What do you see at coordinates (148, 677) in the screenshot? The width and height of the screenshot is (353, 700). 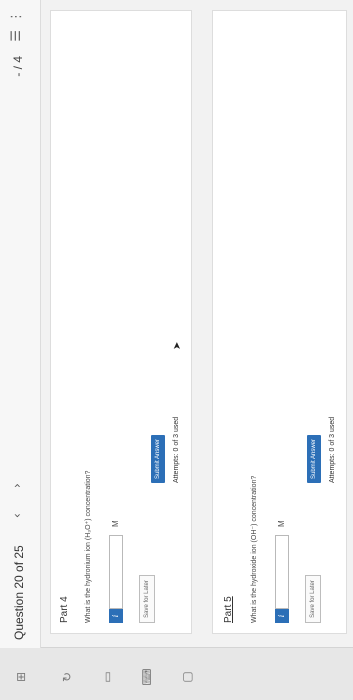 I see `keyboard-icon: ⌨` at bounding box center [148, 677].